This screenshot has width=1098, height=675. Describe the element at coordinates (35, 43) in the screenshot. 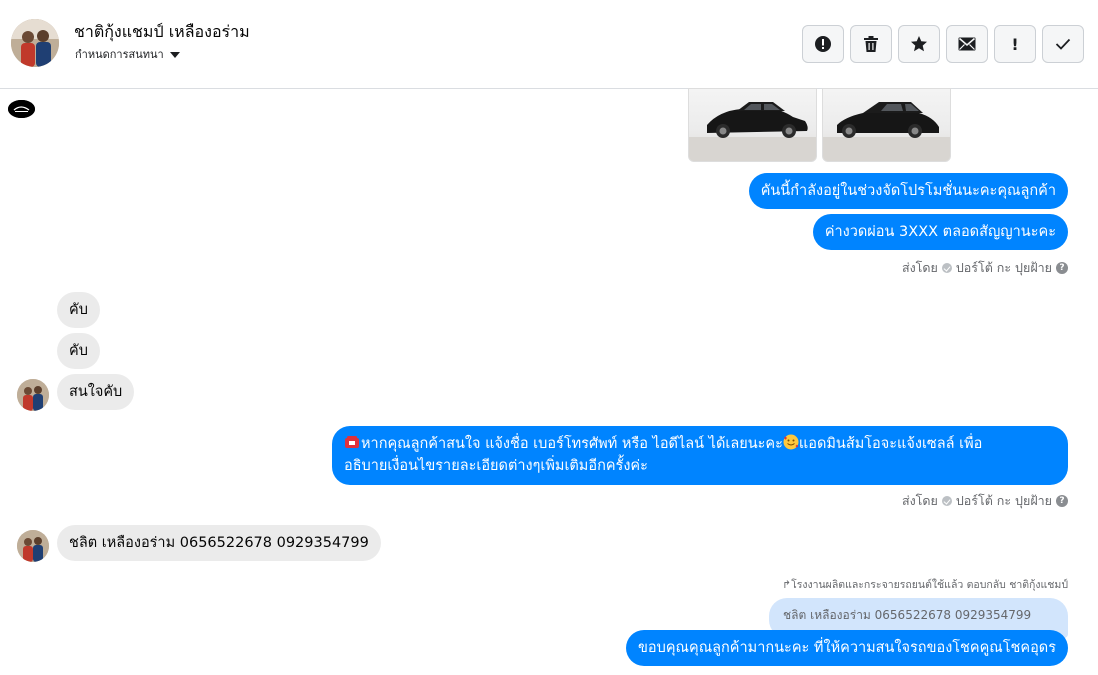

I see `contact-avatar` at that location.